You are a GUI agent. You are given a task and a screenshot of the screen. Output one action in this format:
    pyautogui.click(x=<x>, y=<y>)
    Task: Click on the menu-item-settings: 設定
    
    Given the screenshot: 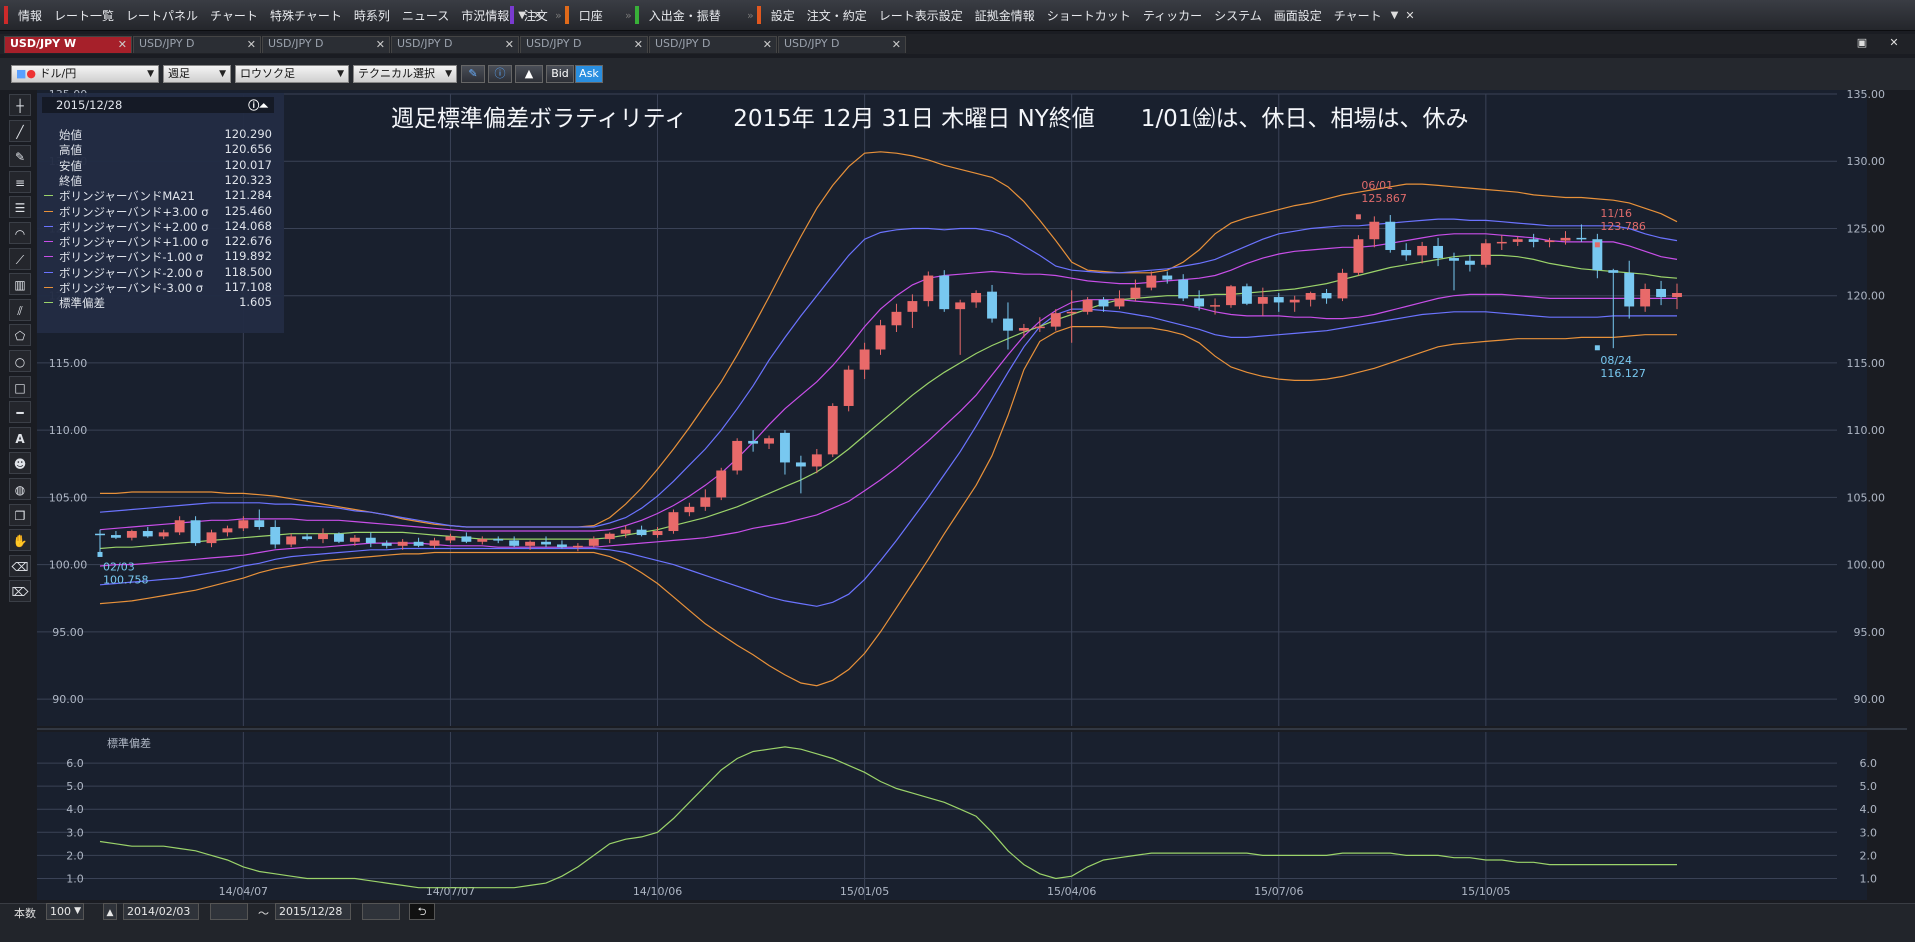 What is the action you would take?
    pyautogui.click(x=783, y=15)
    